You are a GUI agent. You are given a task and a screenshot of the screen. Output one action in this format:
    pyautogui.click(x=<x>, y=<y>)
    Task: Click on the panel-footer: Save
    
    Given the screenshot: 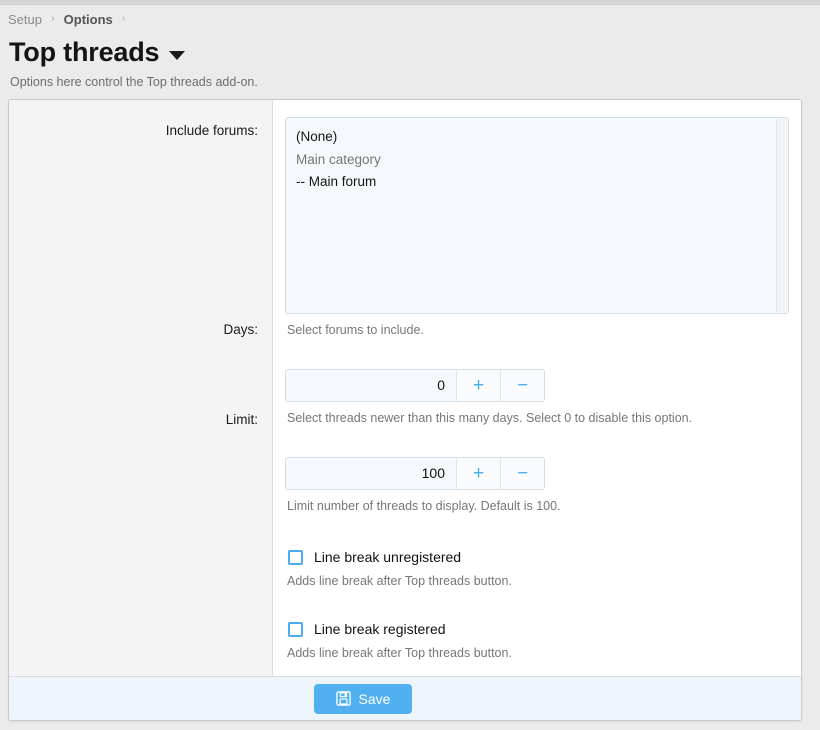 What is the action you would take?
    pyautogui.click(x=405, y=698)
    